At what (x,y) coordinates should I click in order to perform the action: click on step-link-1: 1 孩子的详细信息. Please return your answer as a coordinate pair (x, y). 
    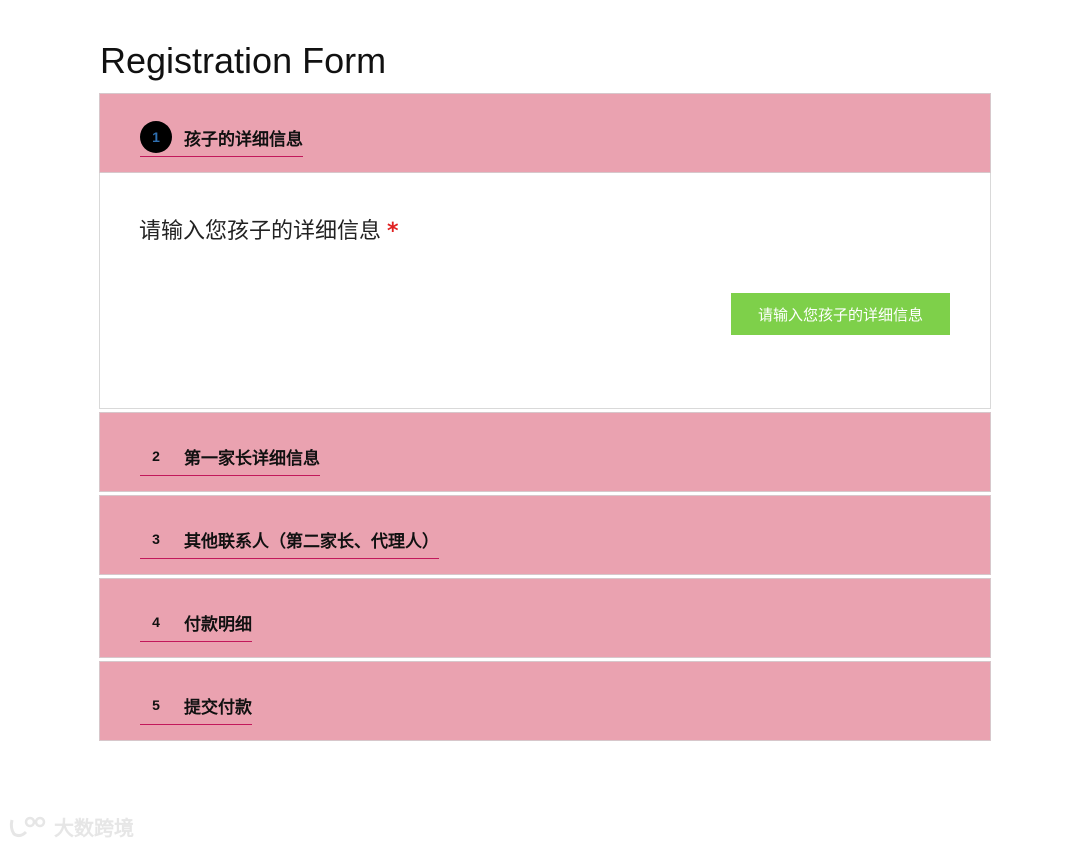
    Looking at the image, I should click on (221, 139).